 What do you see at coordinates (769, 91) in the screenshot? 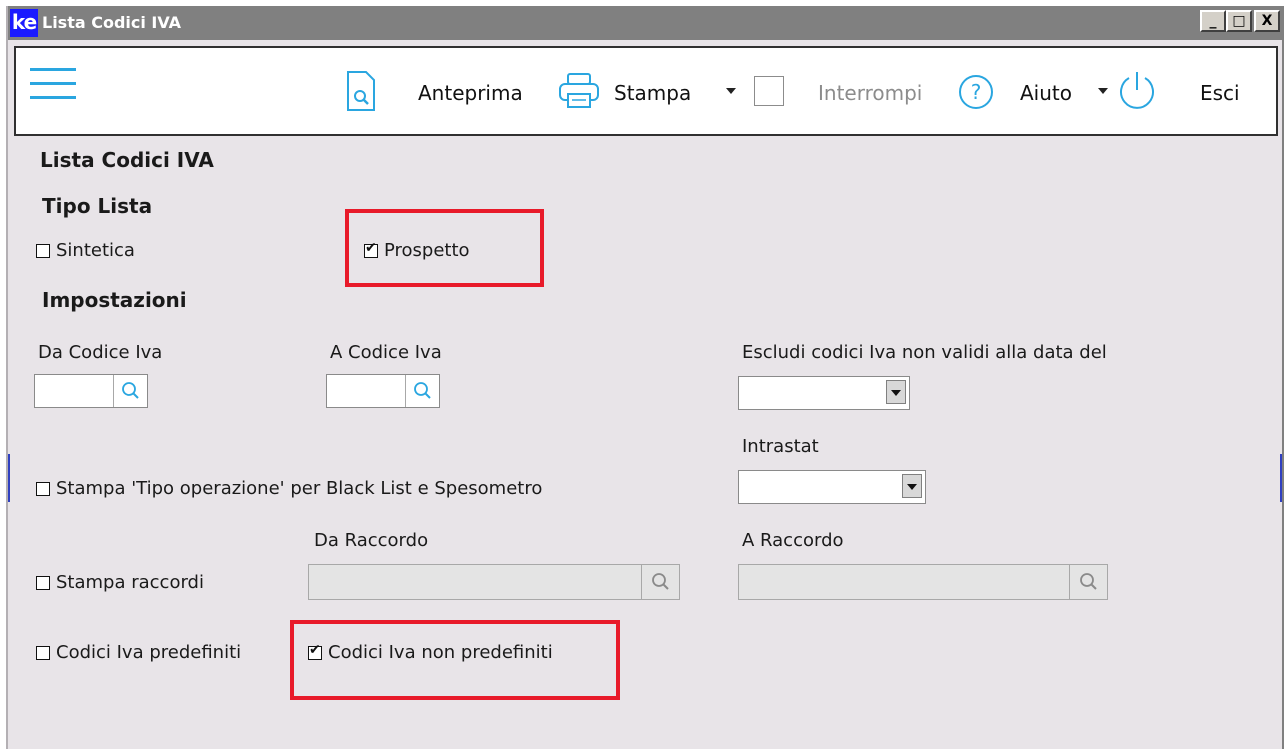
I see `stop-icon` at bounding box center [769, 91].